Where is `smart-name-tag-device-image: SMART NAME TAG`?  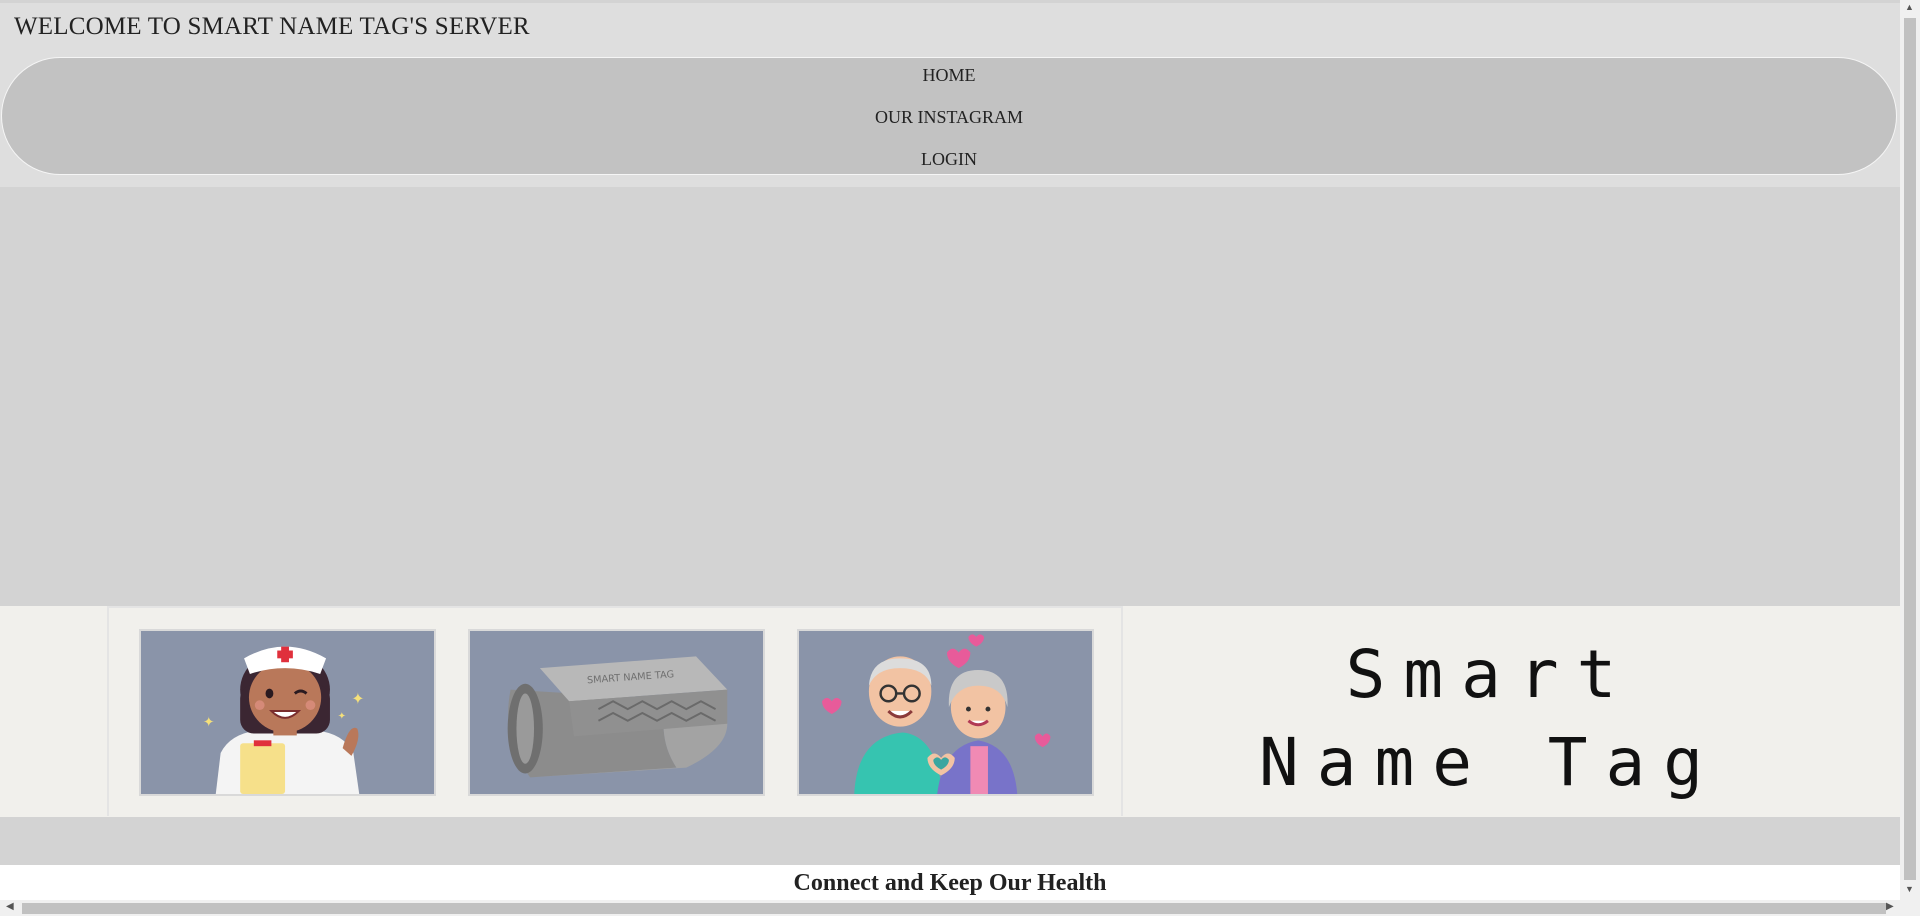 smart-name-tag-device-image: SMART NAME TAG is located at coordinates (616, 712).